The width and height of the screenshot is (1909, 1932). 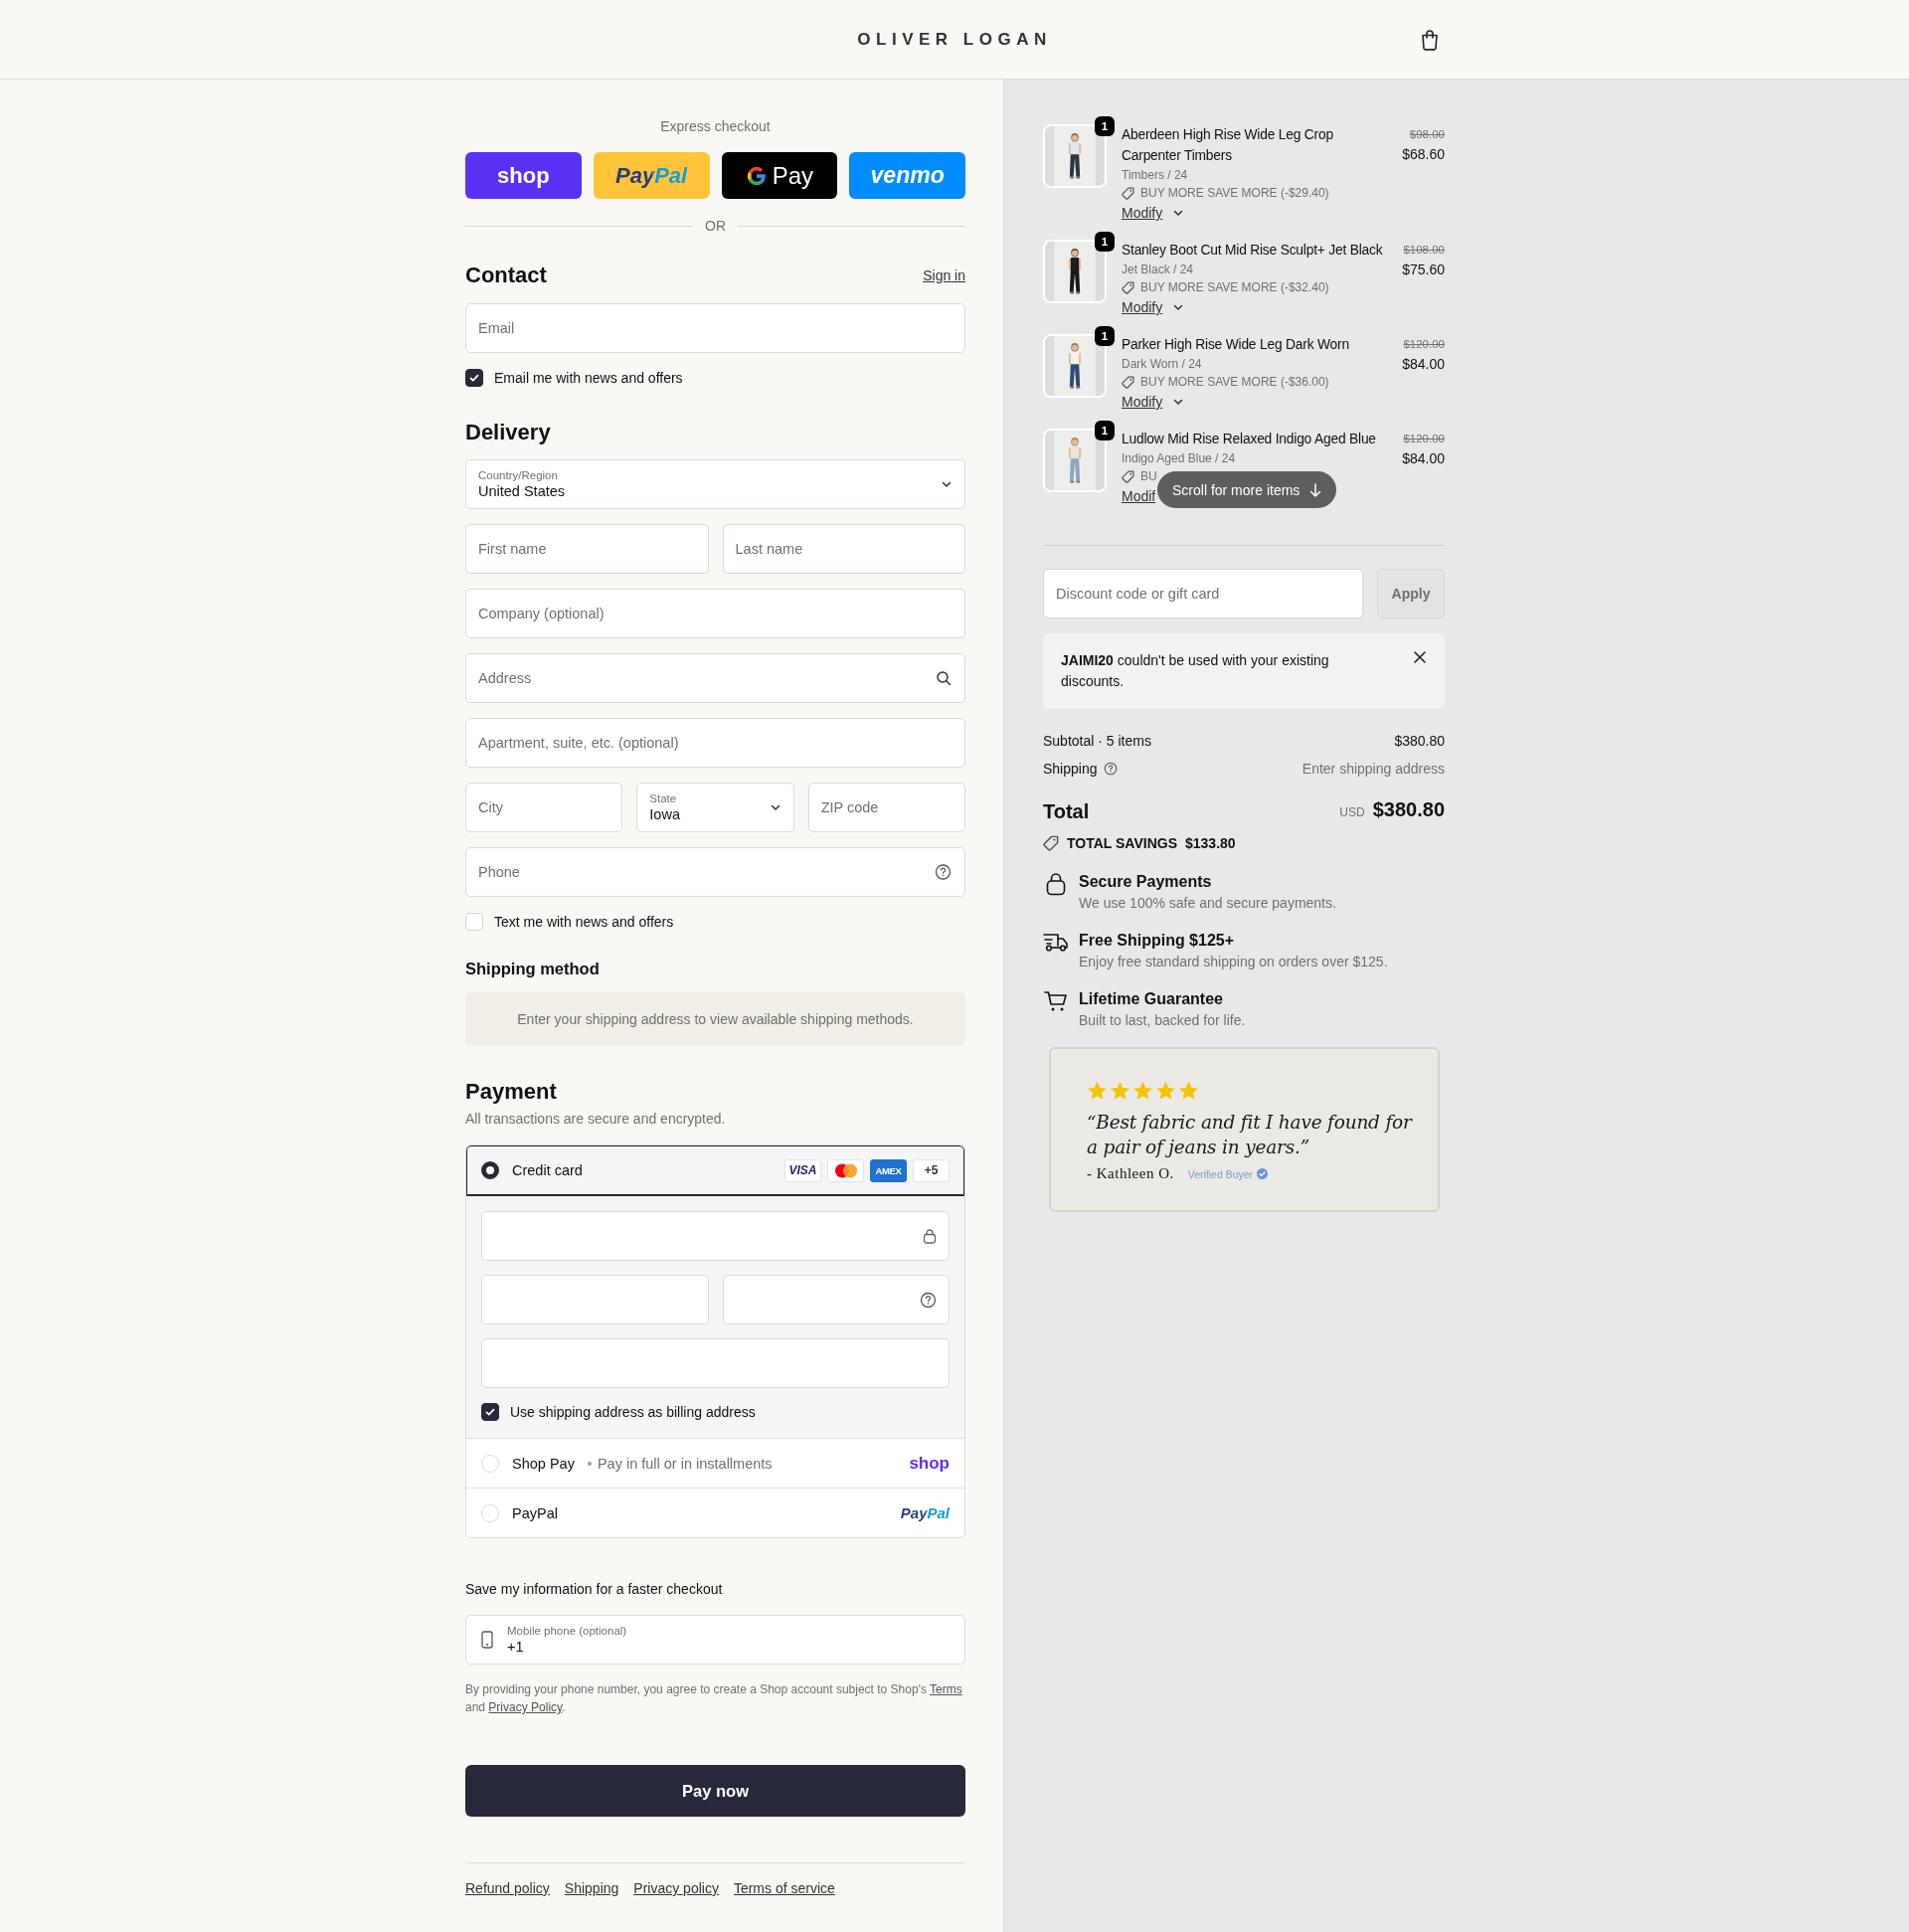 I want to click on feature-text: We use 100% safe and secure payments., so click(x=1207, y=903).